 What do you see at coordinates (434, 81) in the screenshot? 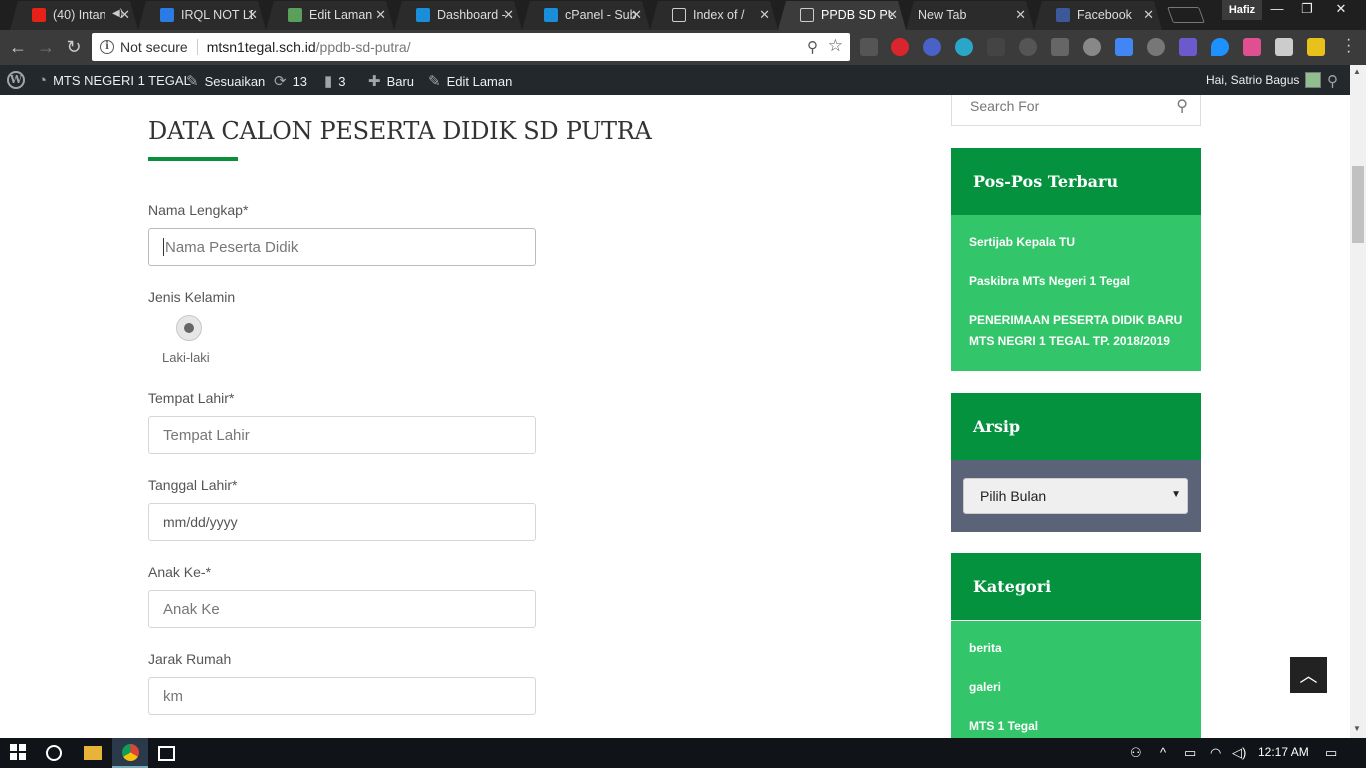
I see `pencil-icon: ✎` at bounding box center [434, 81].